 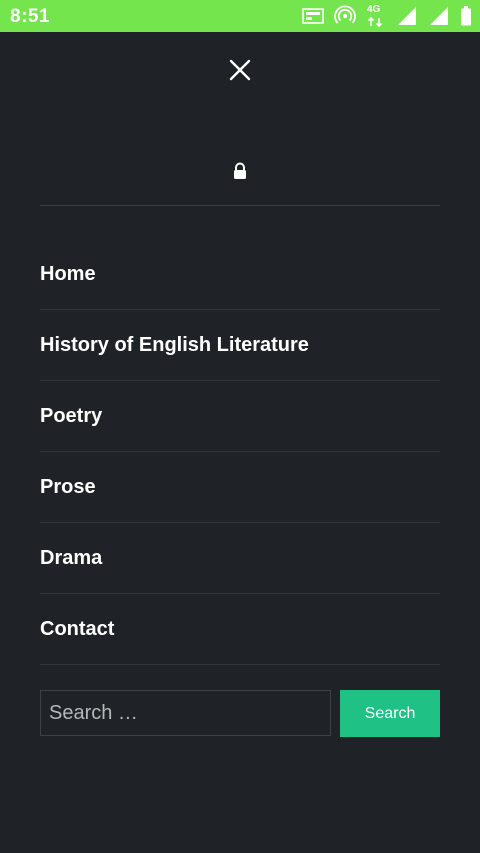 What do you see at coordinates (345, 16) in the screenshot?
I see `hotspot-icon` at bounding box center [345, 16].